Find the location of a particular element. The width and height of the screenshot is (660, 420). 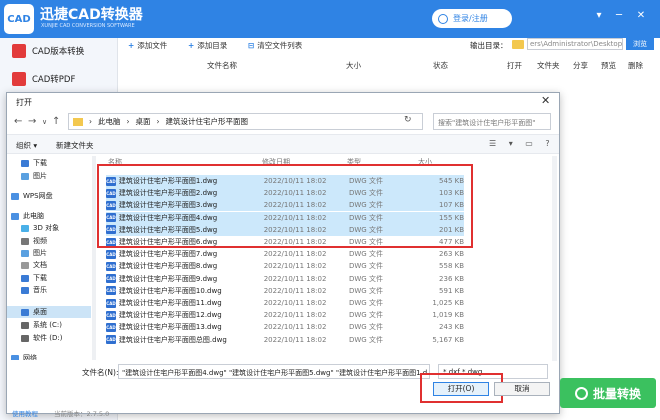

minimize-button: ─ is located at coordinates (619, 15).